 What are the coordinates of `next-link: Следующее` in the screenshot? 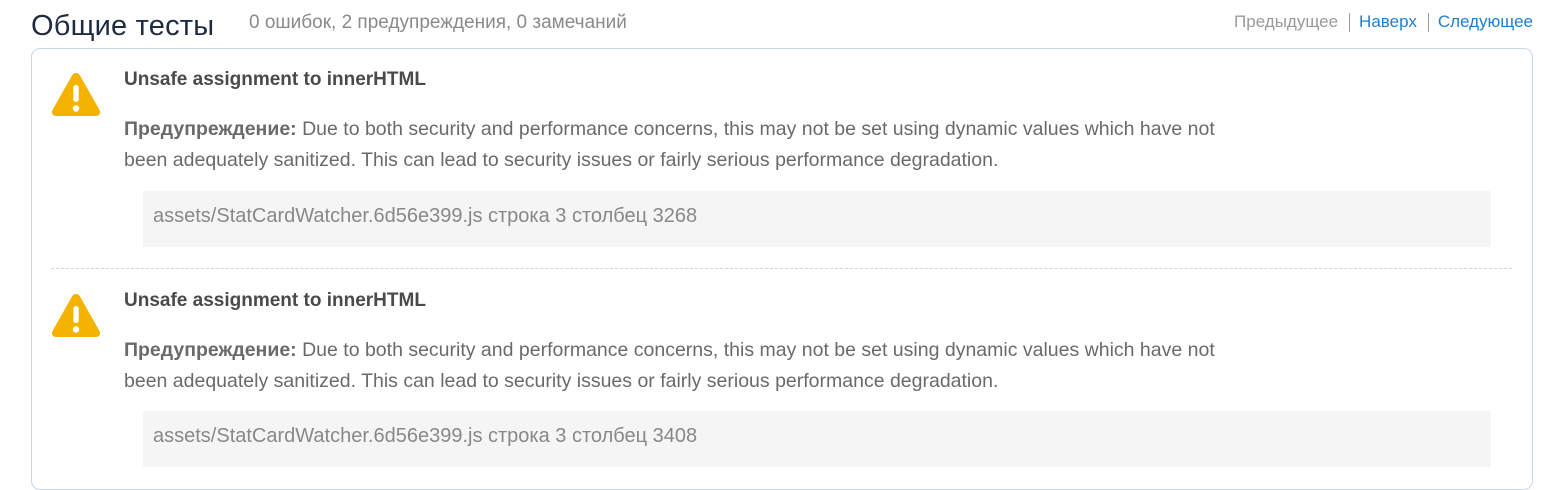 It's located at (1485, 22).